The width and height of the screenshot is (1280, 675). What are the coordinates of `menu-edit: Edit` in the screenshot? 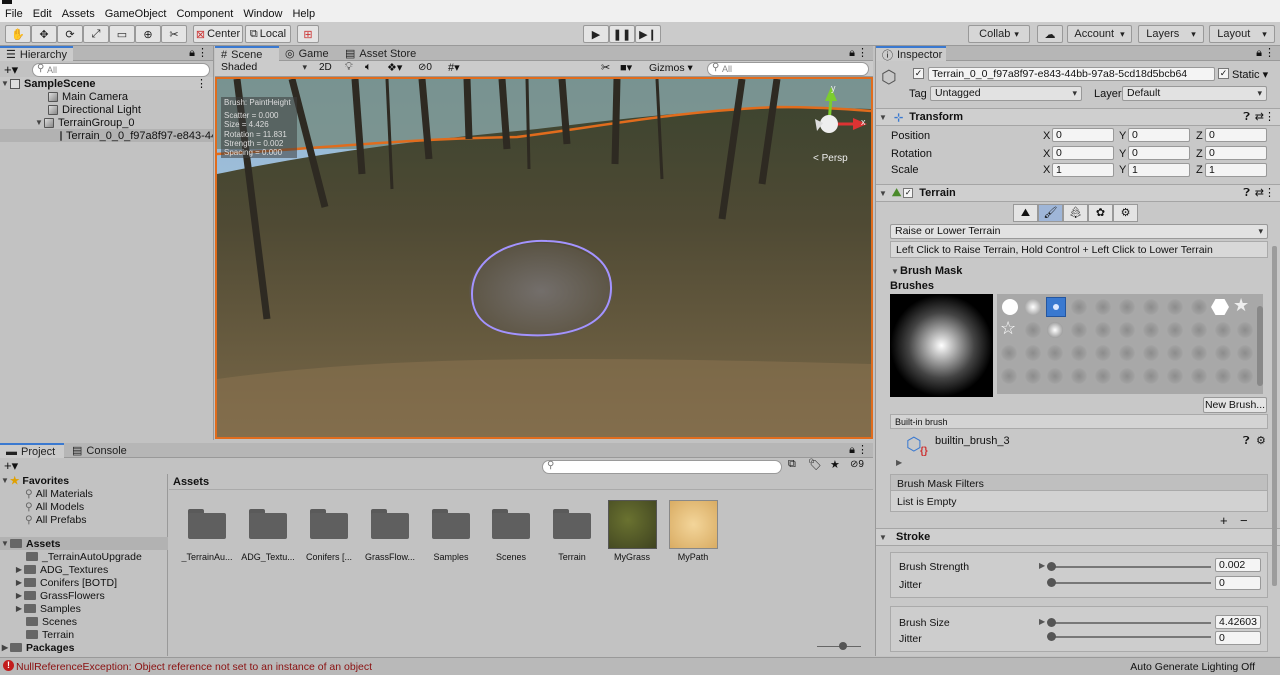 It's located at (42, 14).